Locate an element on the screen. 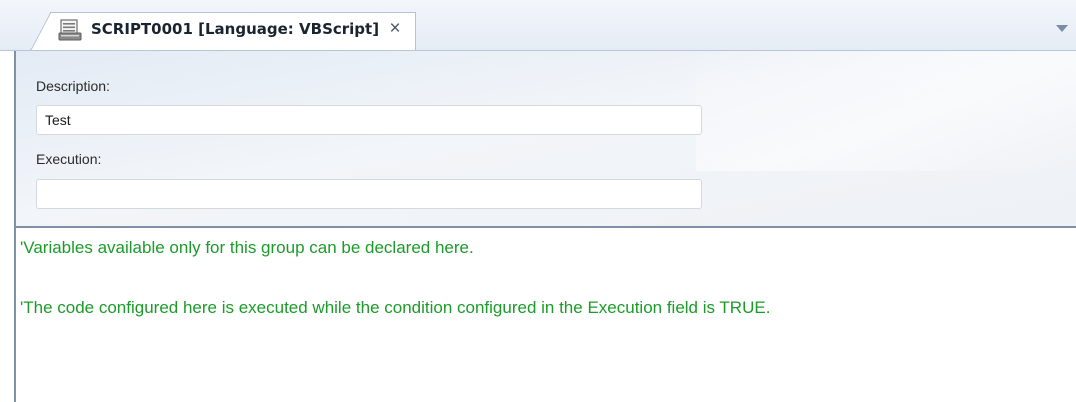  tab-strip: SCRIPT0001 [Language: VBScript] × is located at coordinates (538, 25).